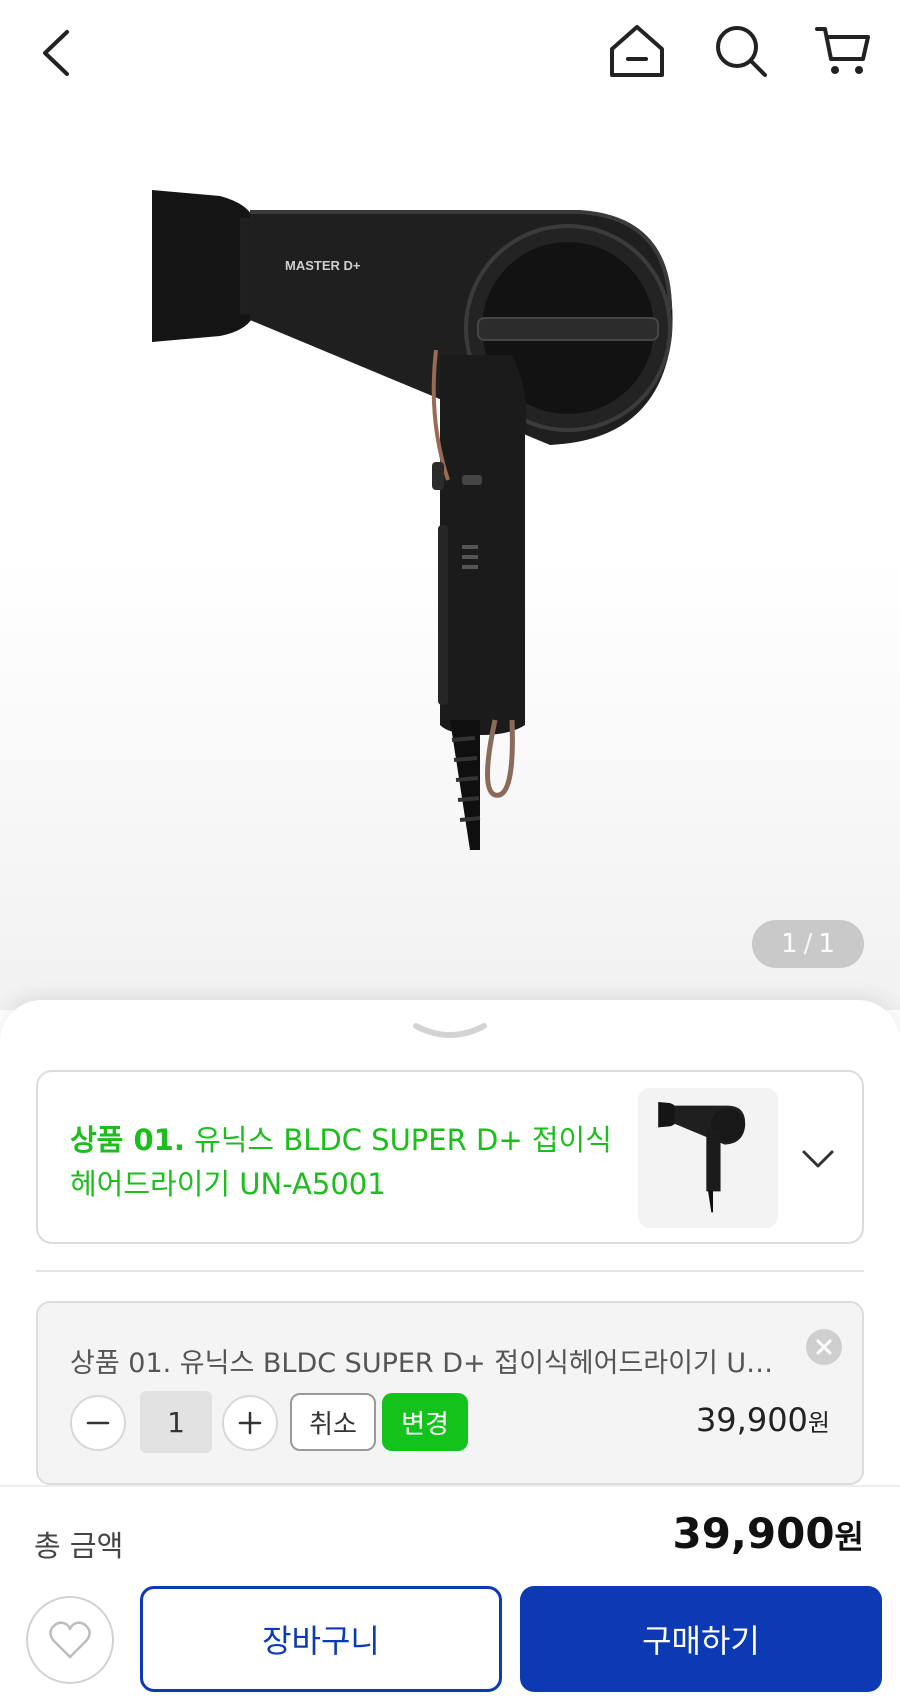 The height and width of the screenshot is (1708, 900). I want to click on hair-dryer-thumbnail, so click(702, 1157).